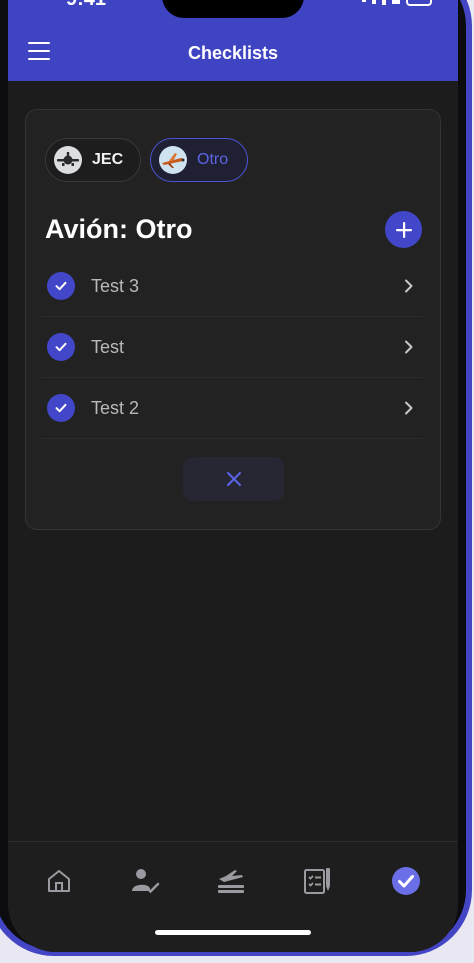  What do you see at coordinates (115, 285) in the screenshot?
I see `checklist-label: Test 3` at bounding box center [115, 285].